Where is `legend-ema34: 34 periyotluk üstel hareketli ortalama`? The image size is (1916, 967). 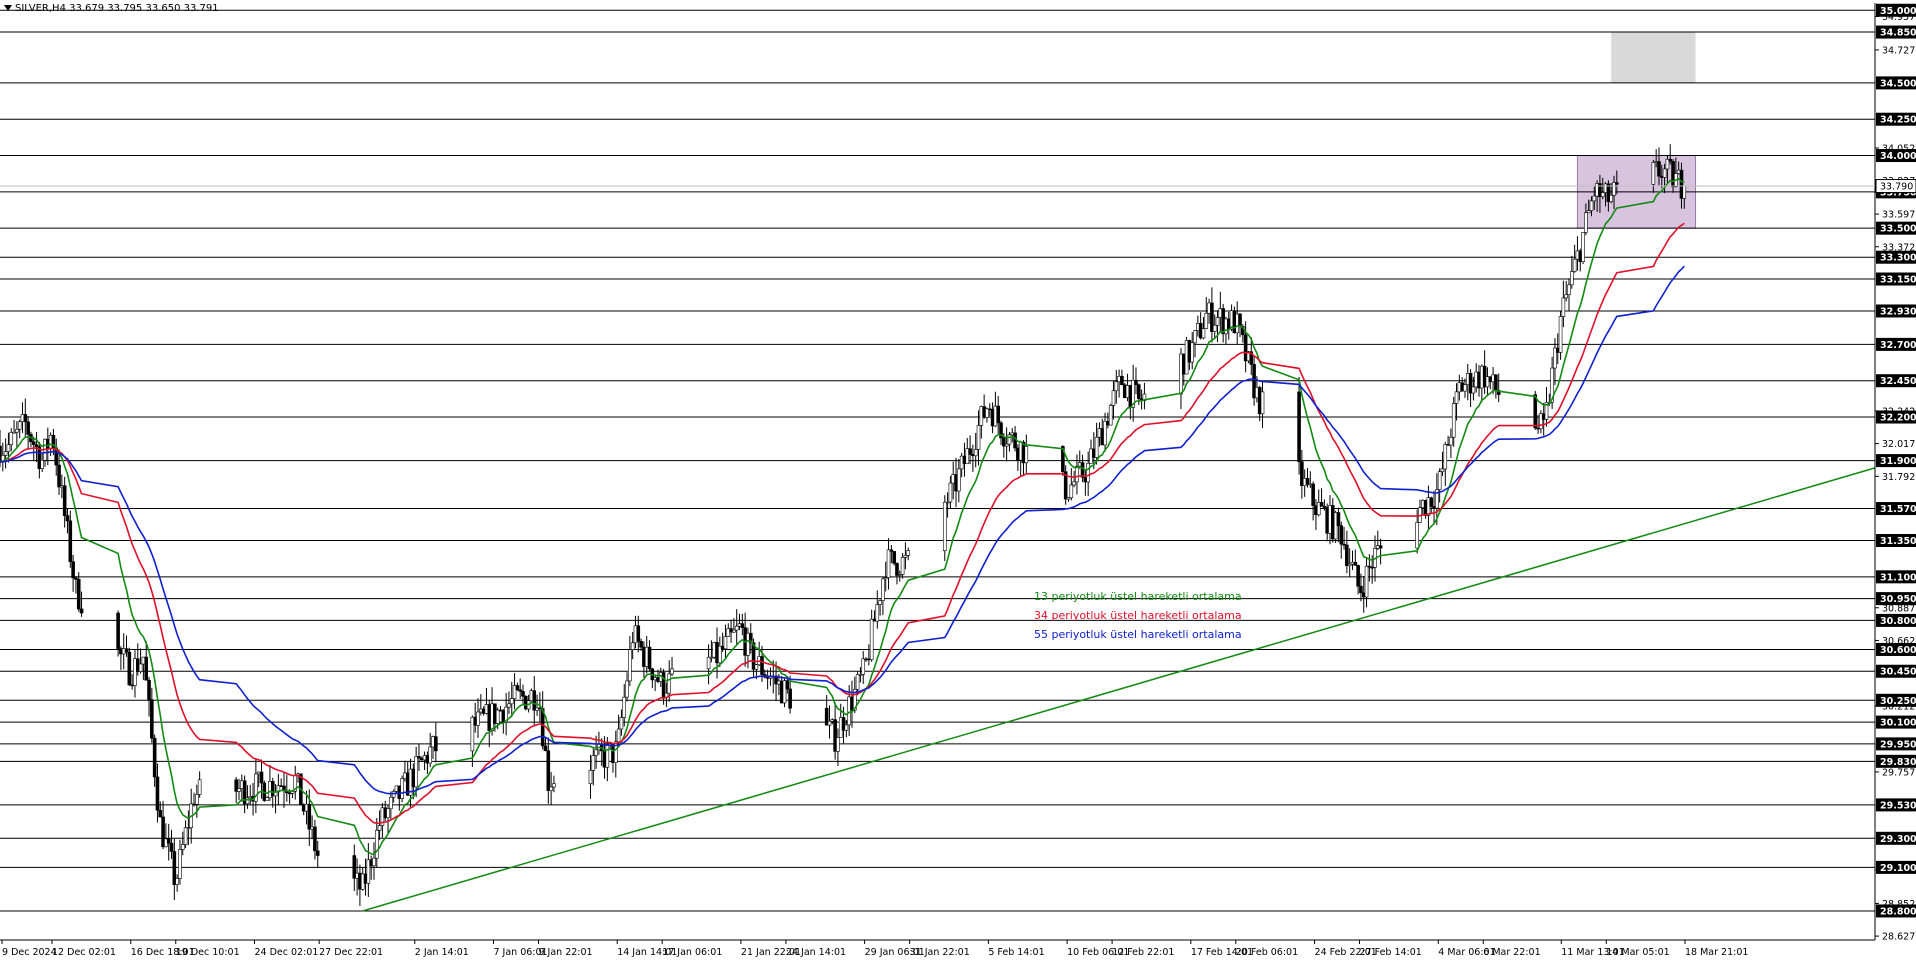
legend-ema34: 34 periyotluk üstel hareketli ortalama is located at coordinates (1138, 615).